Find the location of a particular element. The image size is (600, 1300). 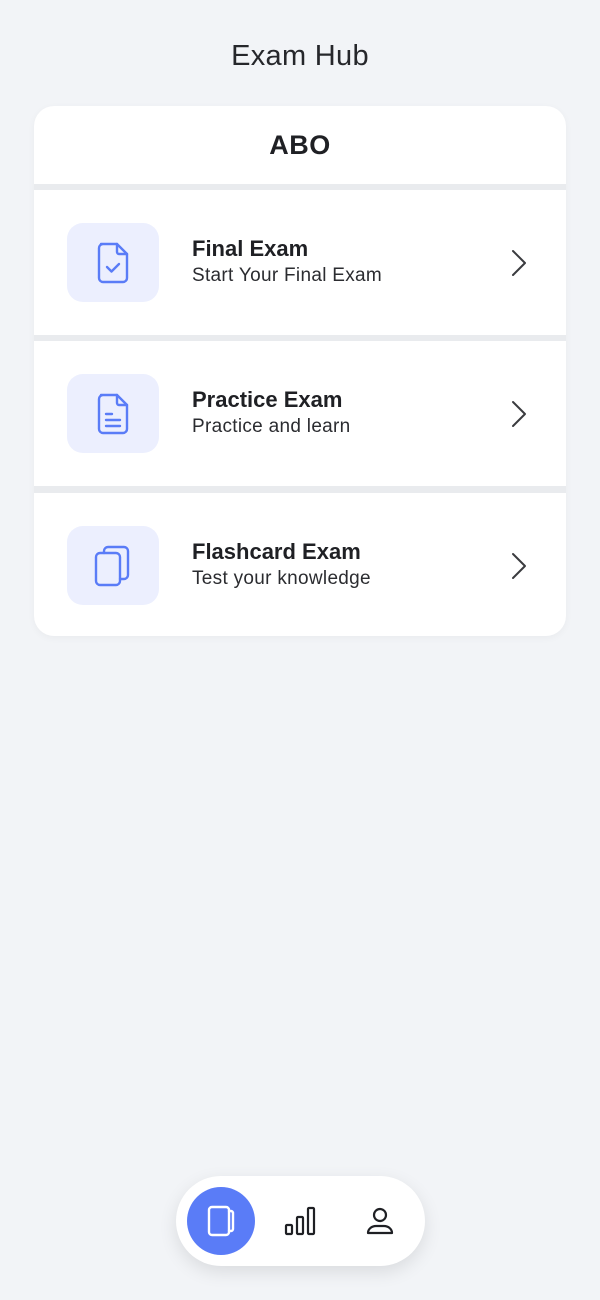

flashcards-icon is located at coordinates (113, 565).